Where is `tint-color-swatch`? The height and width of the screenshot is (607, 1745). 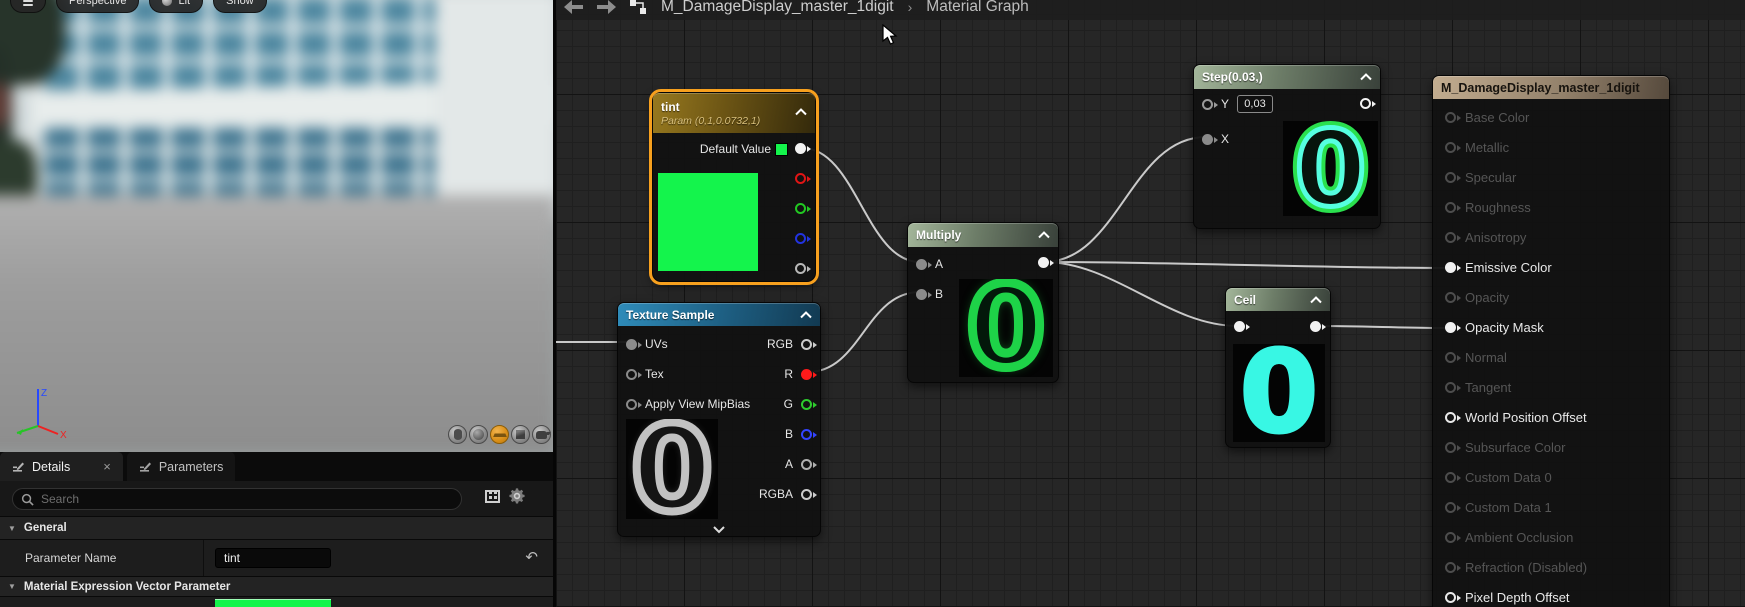 tint-color-swatch is located at coordinates (781, 149).